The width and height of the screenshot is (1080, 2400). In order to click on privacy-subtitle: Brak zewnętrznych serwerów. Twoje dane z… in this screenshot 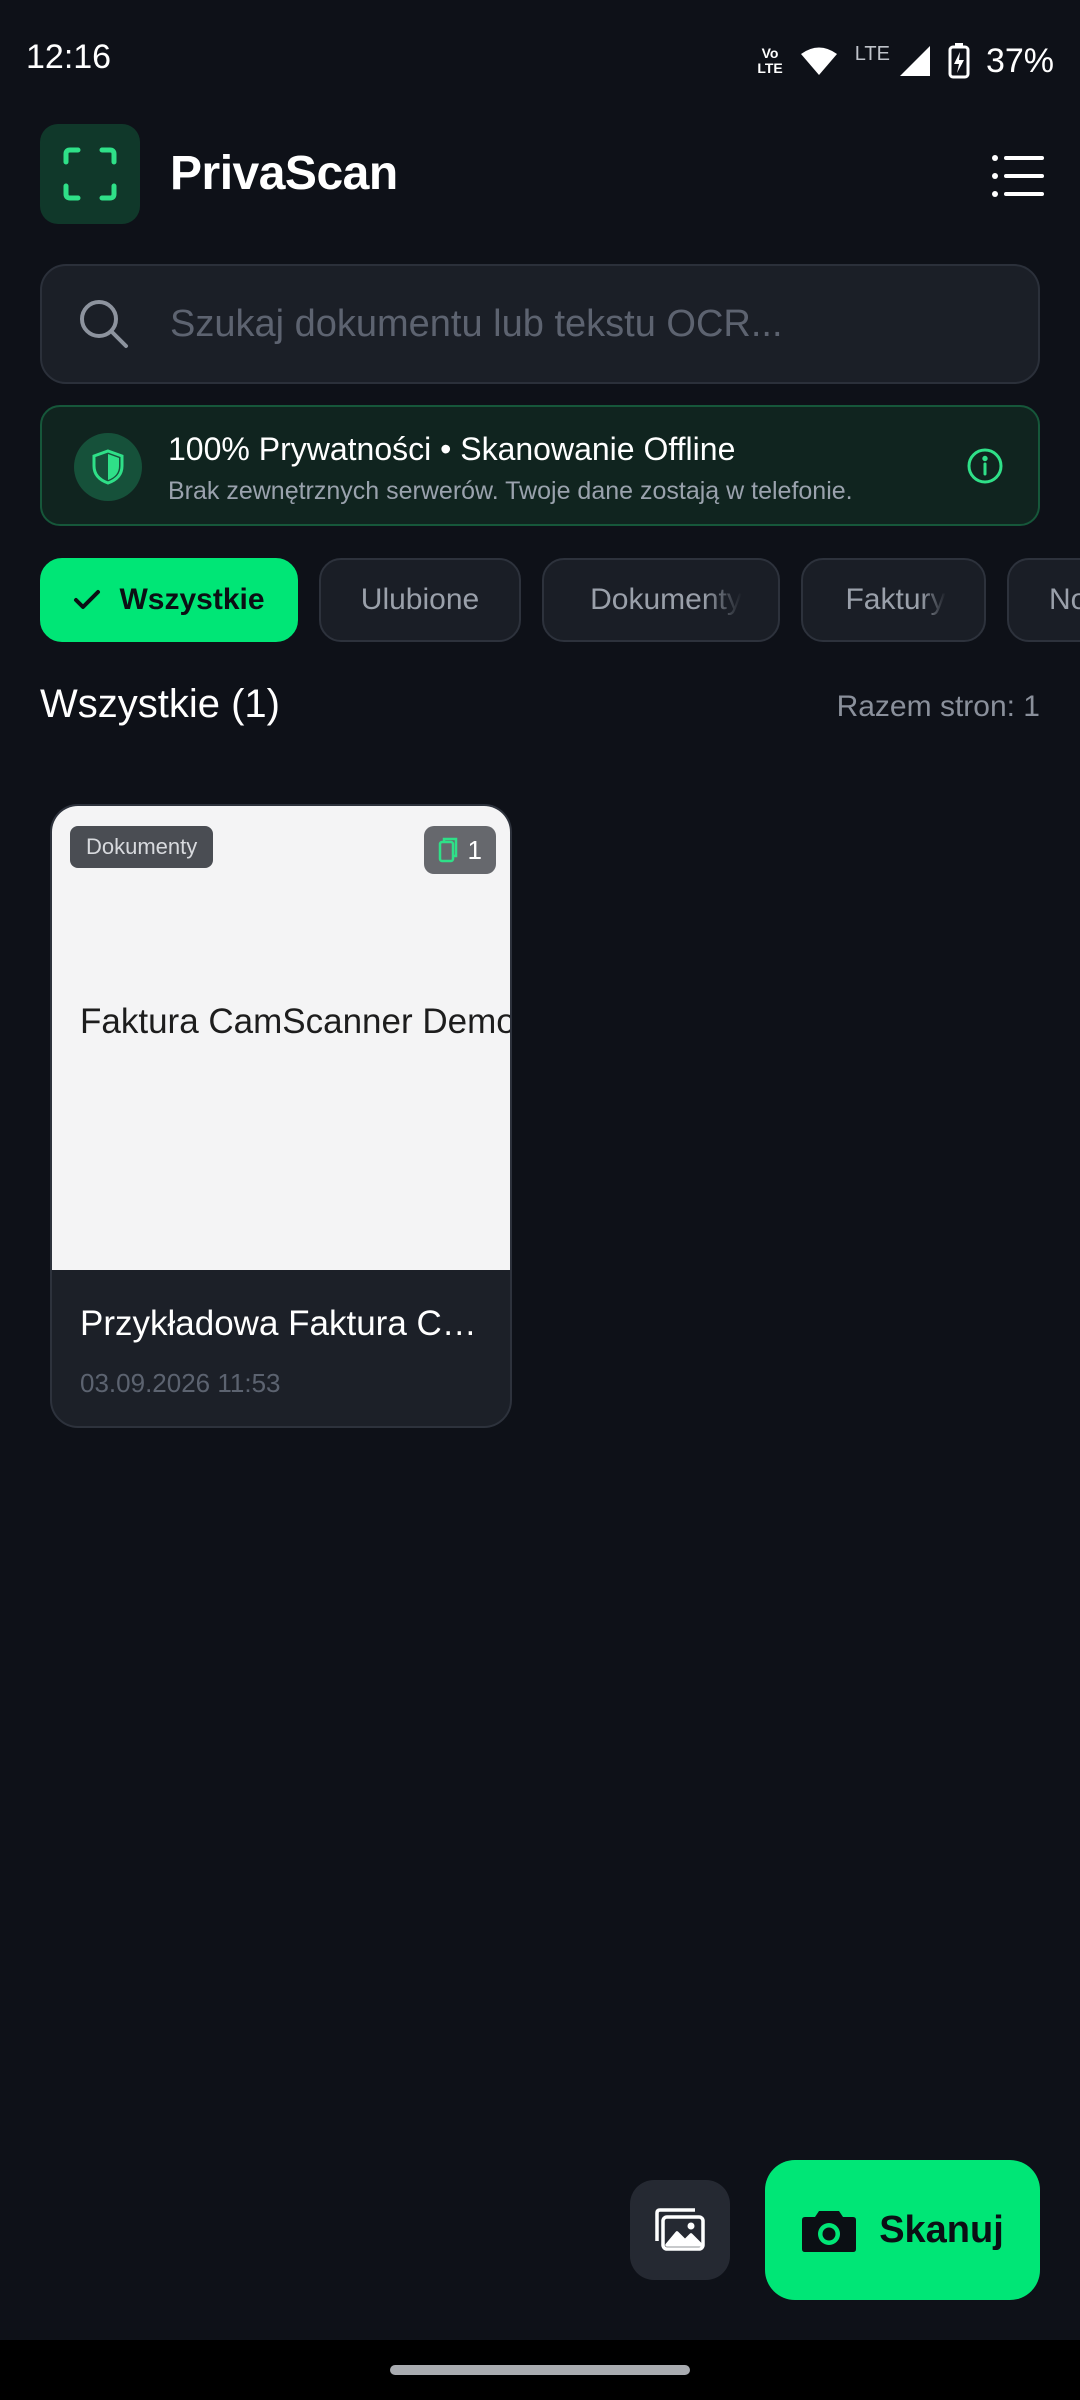, I will do `click(510, 491)`.